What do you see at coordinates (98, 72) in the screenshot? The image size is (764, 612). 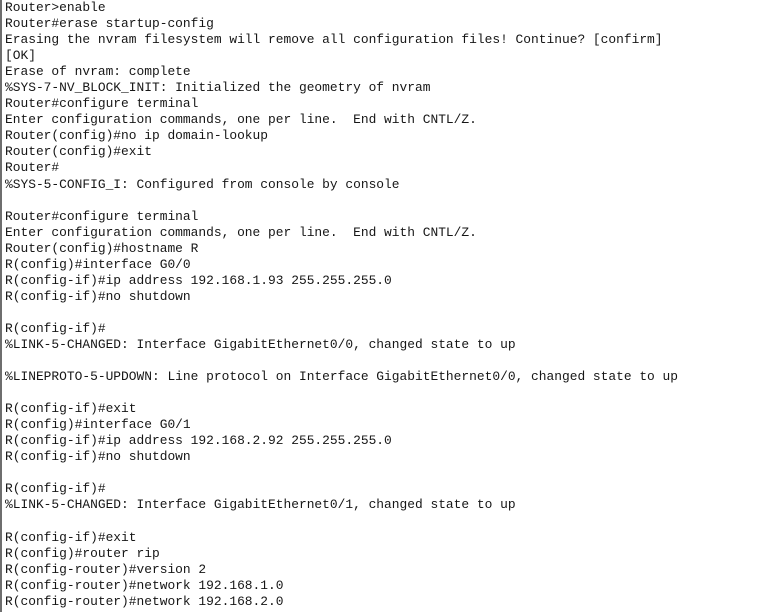 I see `console-line: Erase of nvram: complete` at bounding box center [98, 72].